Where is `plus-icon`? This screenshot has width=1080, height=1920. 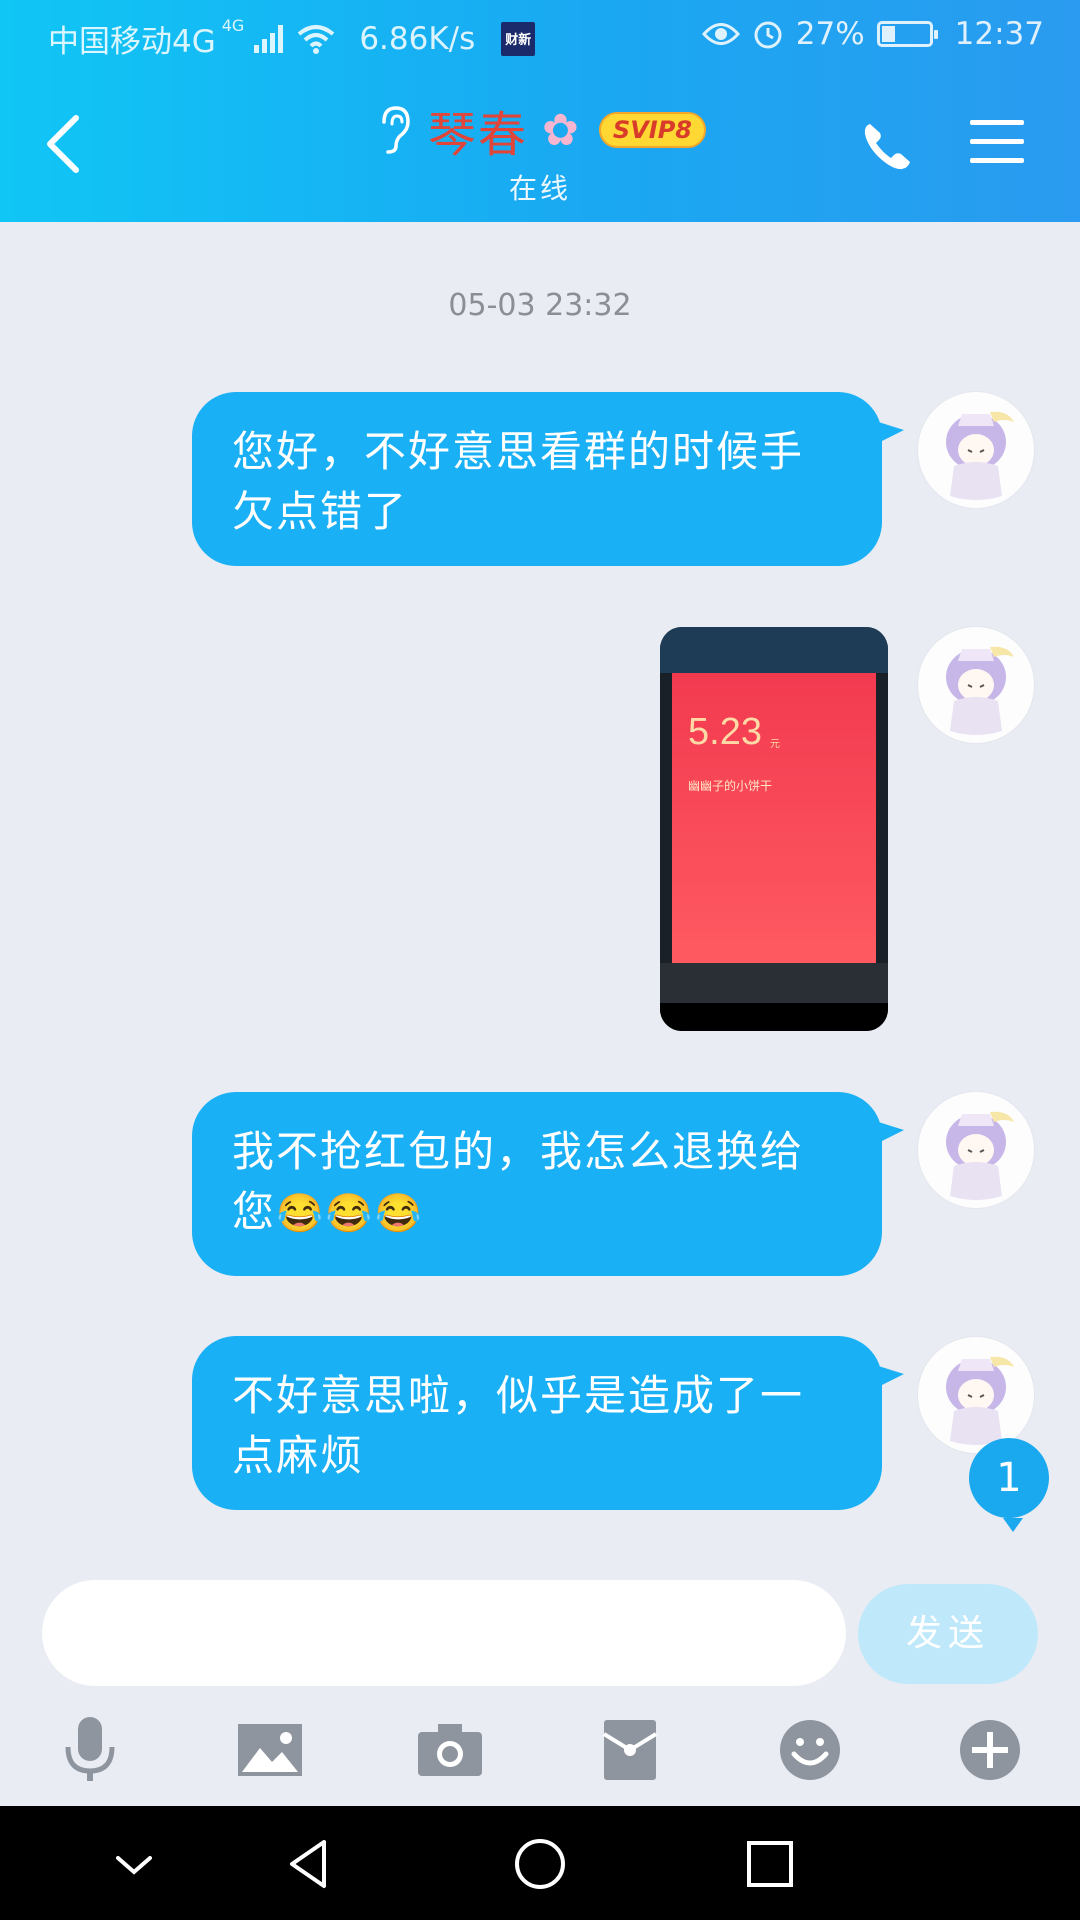 plus-icon is located at coordinates (990, 1750).